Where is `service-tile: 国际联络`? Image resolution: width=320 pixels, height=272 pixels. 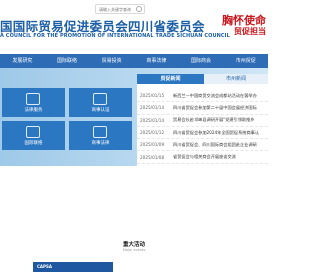
service-tile: 国际联络 is located at coordinates (33, 135).